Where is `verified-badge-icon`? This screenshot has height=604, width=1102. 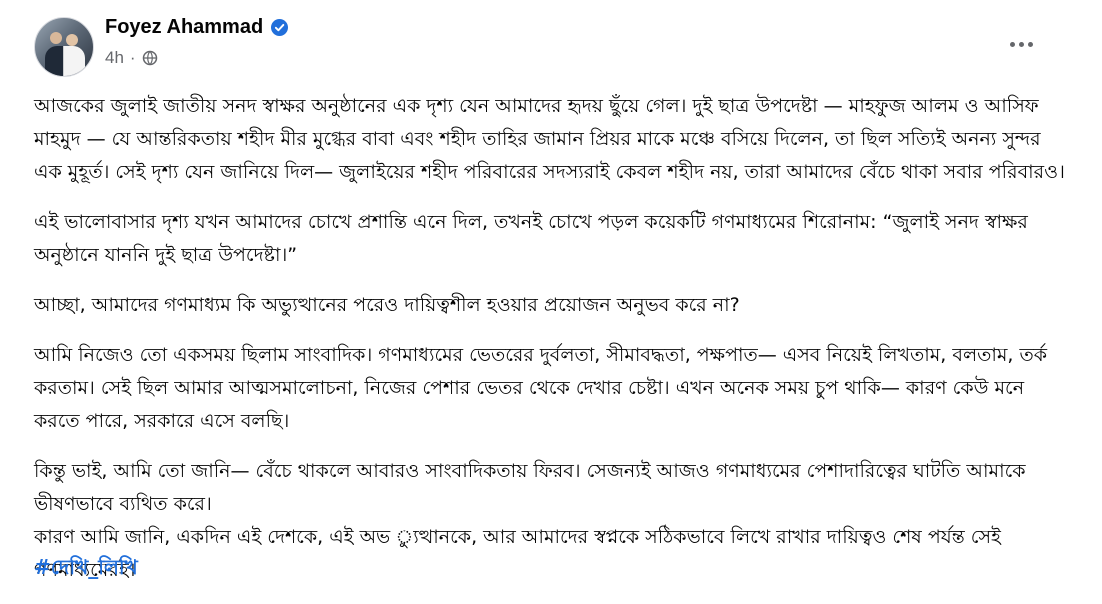 verified-badge-icon is located at coordinates (280, 27).